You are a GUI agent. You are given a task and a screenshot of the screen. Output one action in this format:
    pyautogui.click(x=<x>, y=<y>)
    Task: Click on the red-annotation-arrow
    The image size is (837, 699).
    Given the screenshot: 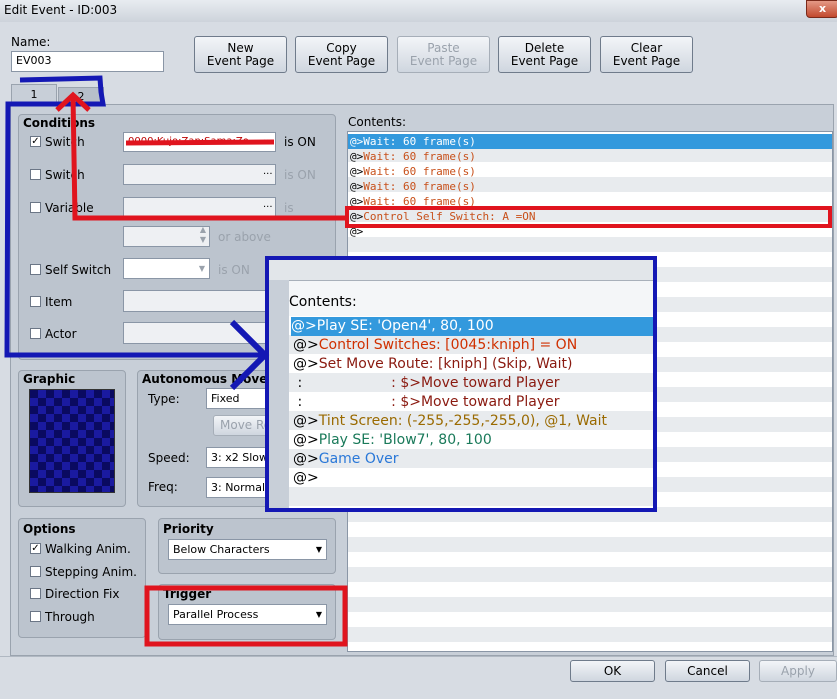 What is the action you would take?
    pyautogui.click(x=208, y=157)
    